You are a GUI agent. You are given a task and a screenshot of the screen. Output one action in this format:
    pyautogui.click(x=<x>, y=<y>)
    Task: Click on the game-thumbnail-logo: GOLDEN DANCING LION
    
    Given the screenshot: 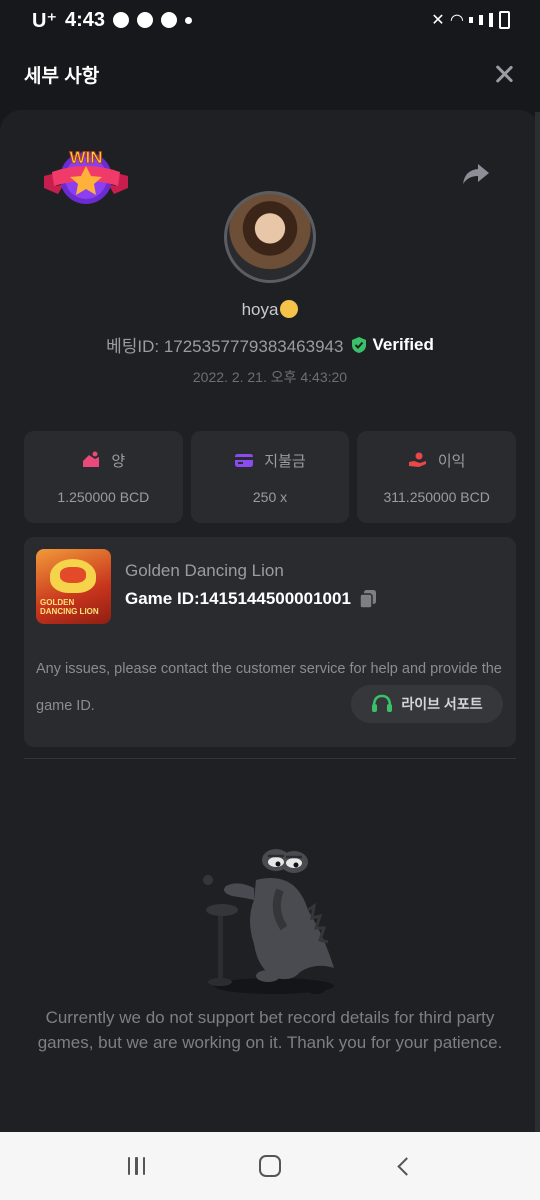 What is the action you would take?
    pyautogui.click(x=69, y=607)
    